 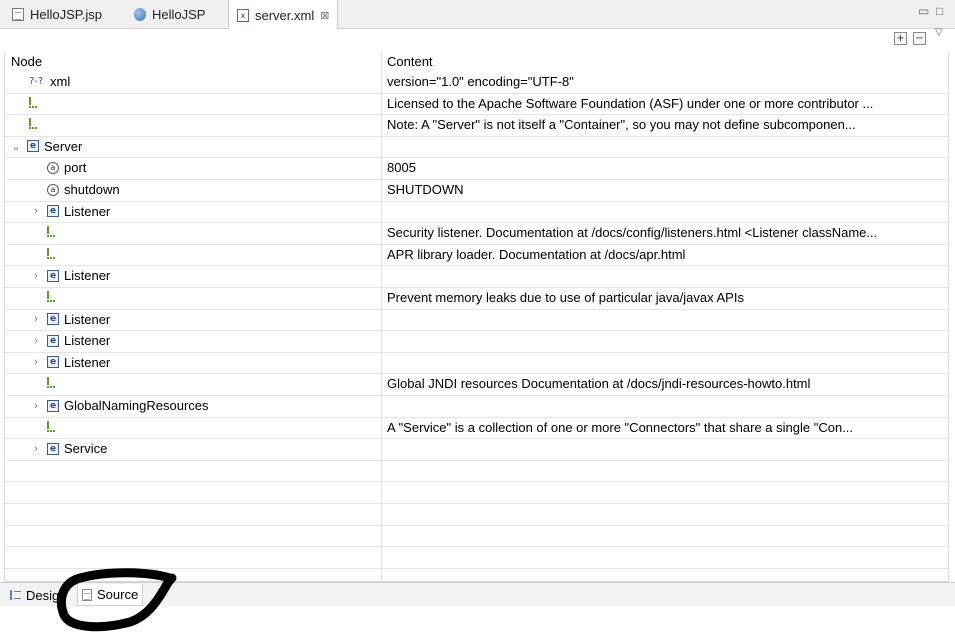 I want to click on node-cell: ⌄ e Server, so click(x=46, y=146).